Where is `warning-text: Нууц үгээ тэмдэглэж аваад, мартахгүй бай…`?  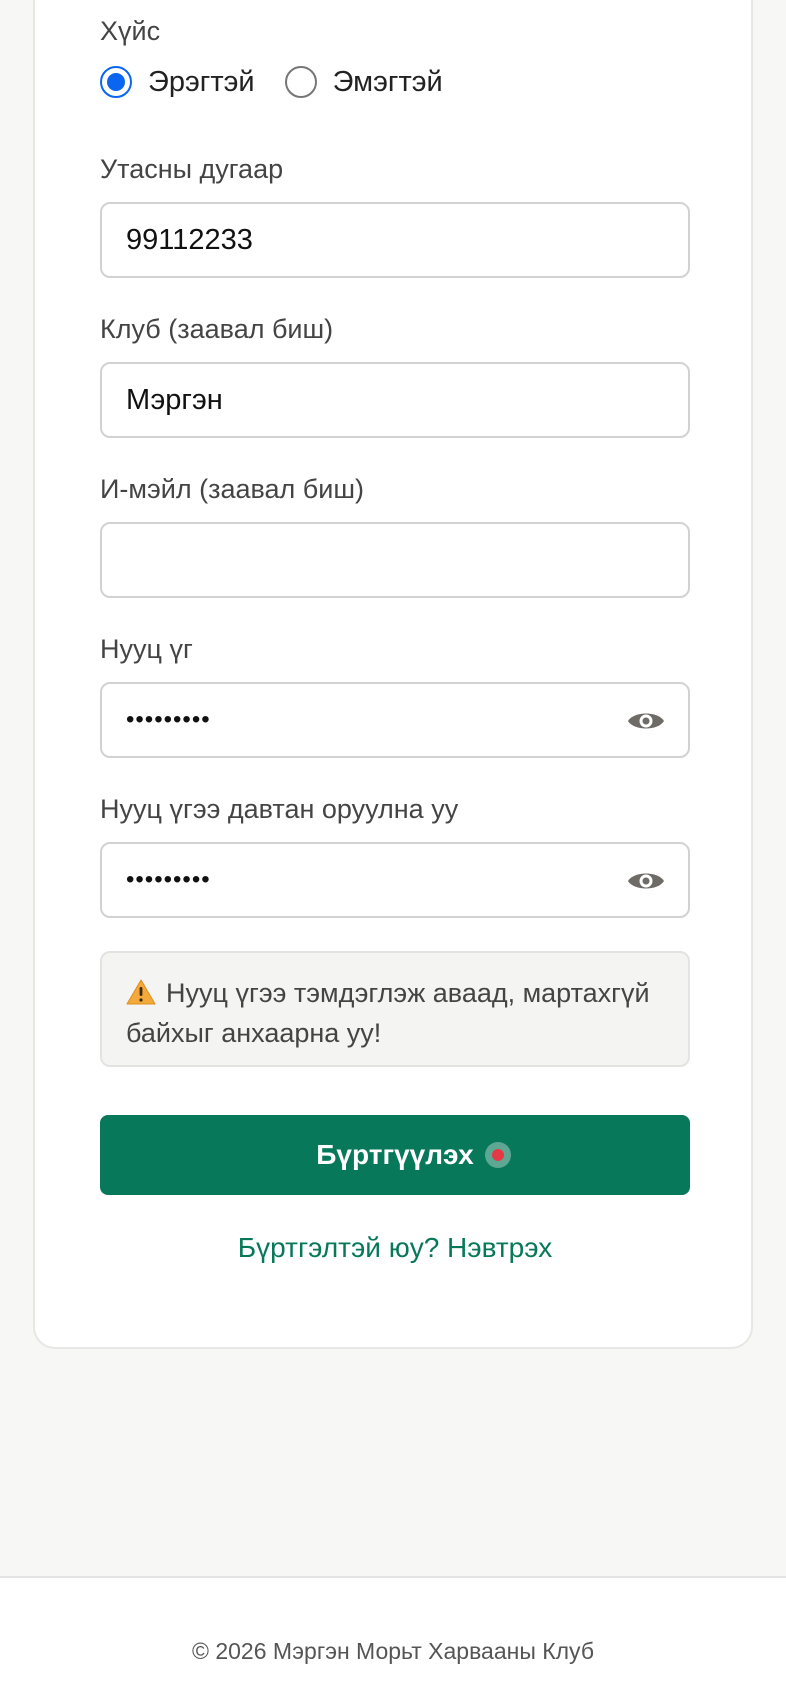
warning-text: Нууц үгээ тэмдэглэж аваад, мартахгүй бай… is located at coordinates (388, 1013).